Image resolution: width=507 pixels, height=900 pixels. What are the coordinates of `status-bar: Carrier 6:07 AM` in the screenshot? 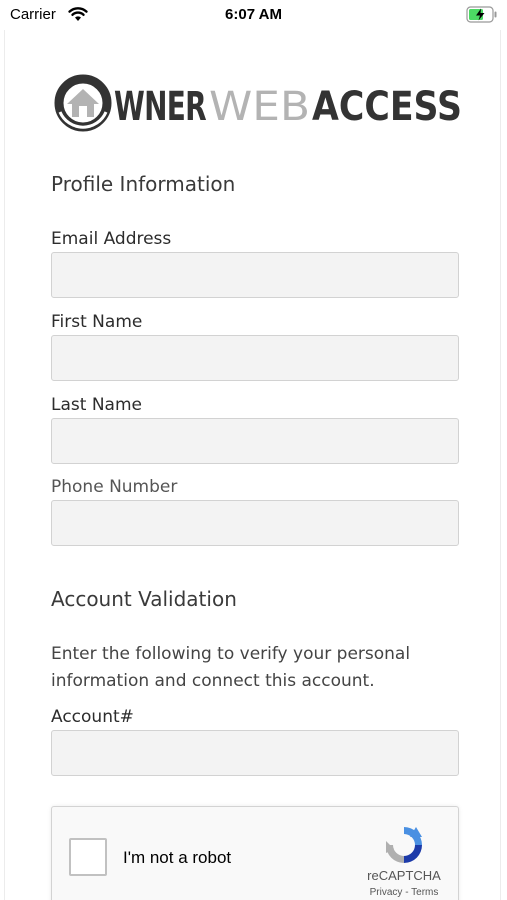 It's located at (253, 15).